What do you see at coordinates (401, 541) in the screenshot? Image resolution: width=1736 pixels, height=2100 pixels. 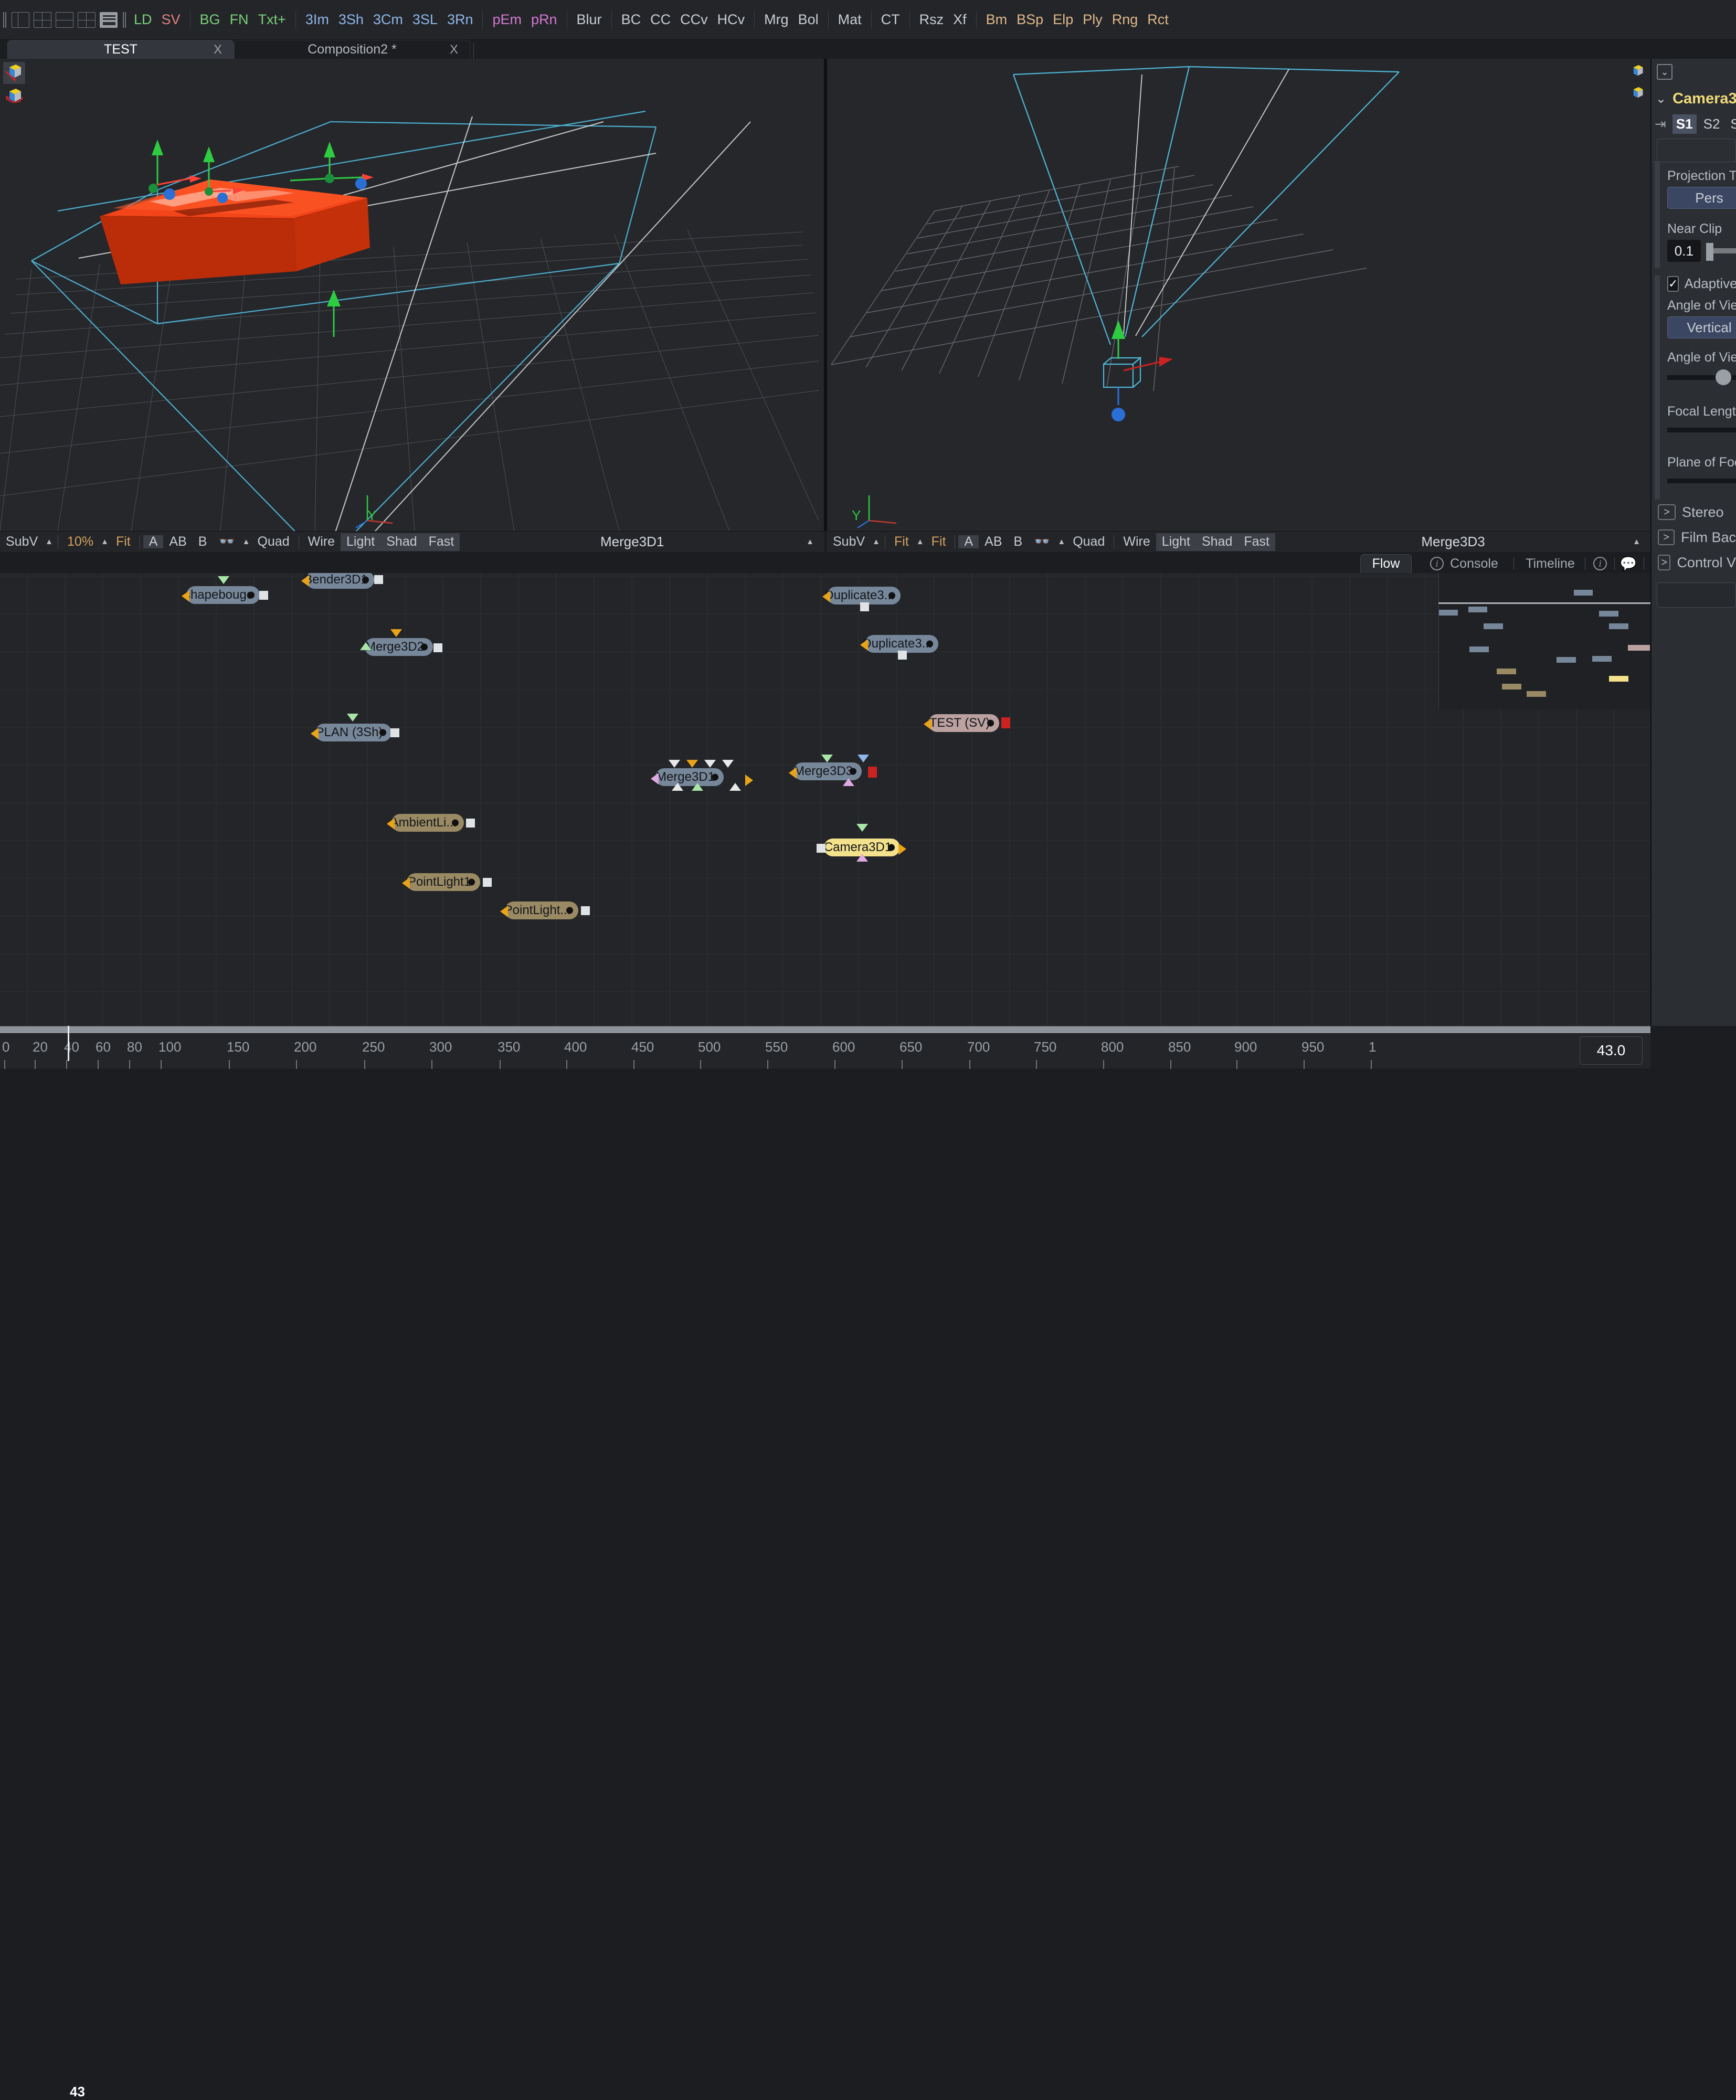 I see `shad-button: Shad` at bounding box center [401, 541].